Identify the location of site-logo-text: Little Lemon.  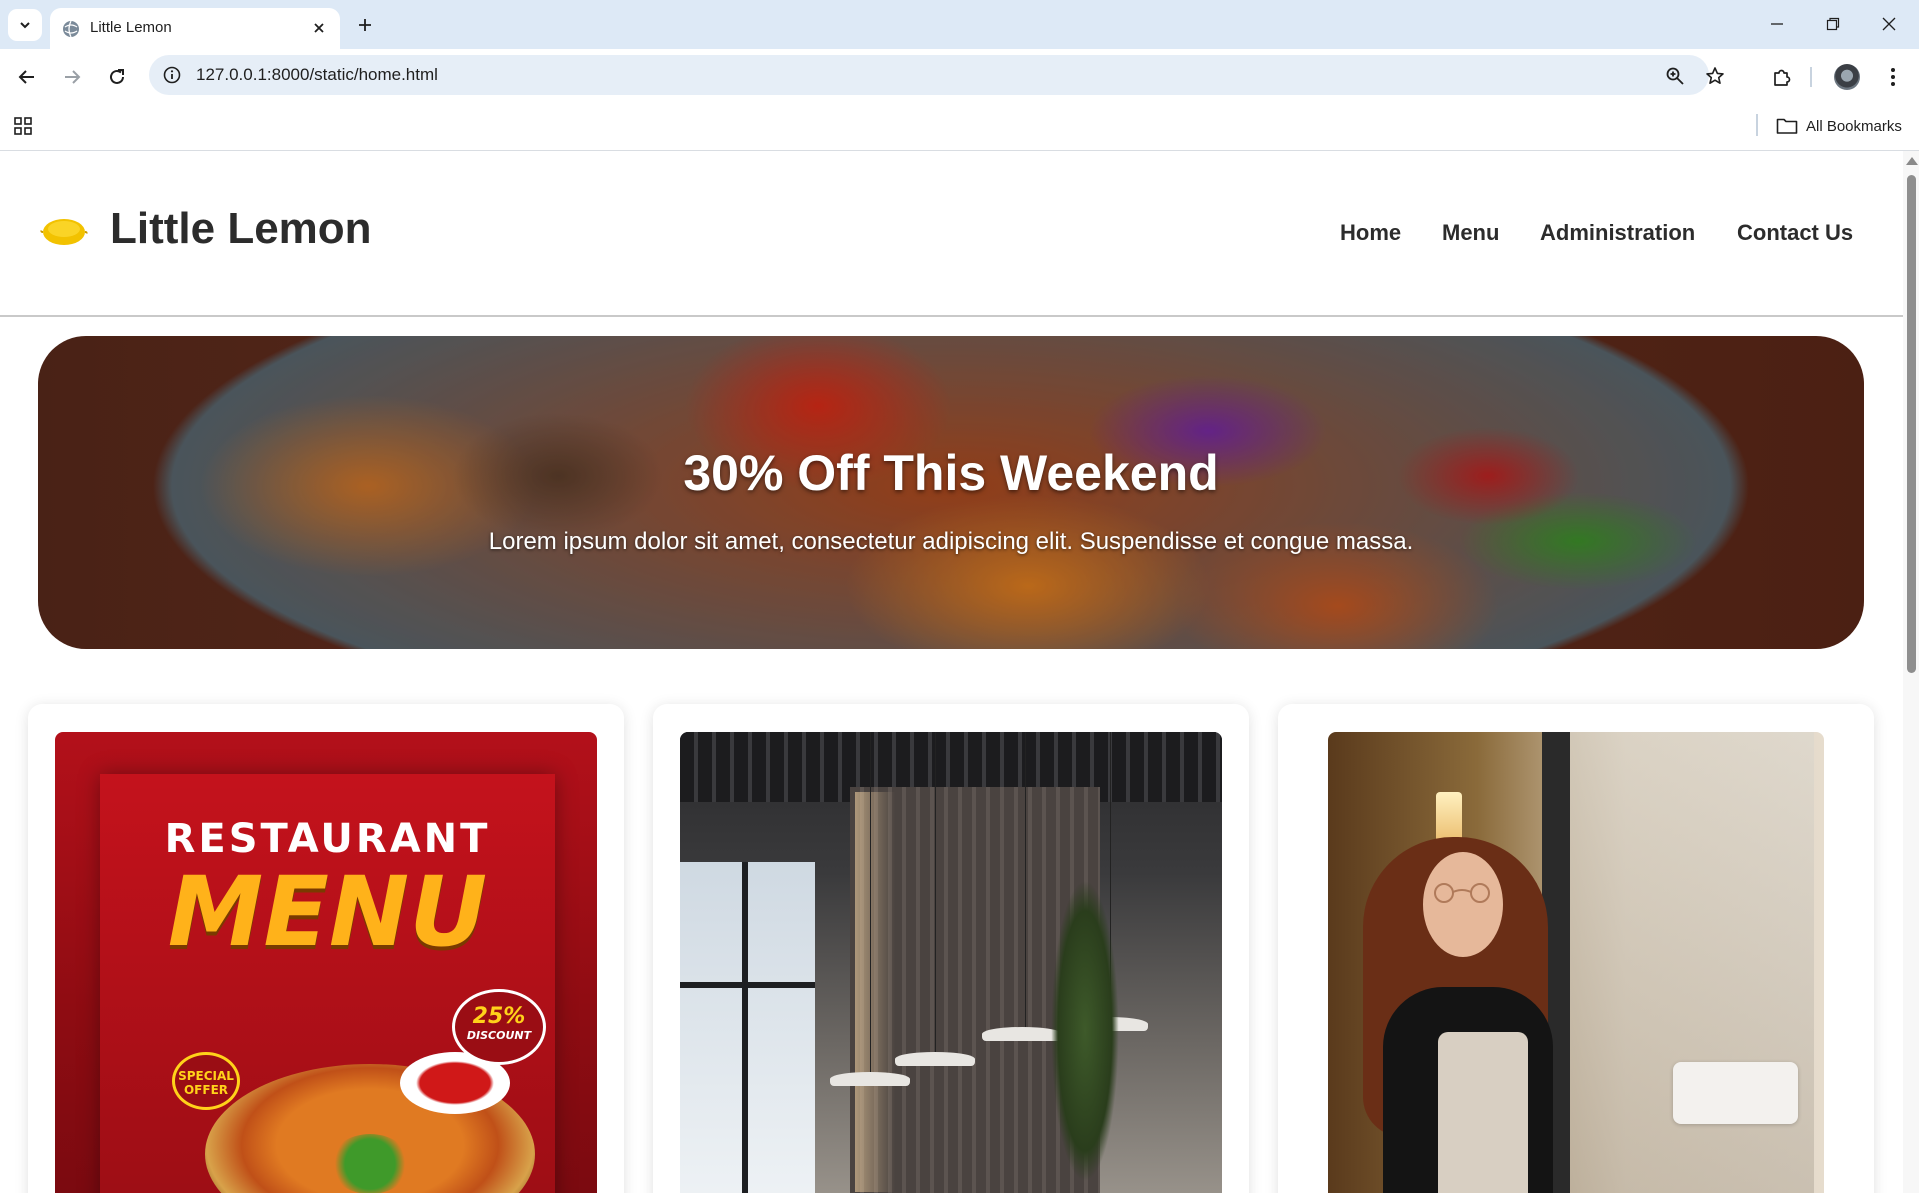
(241, 229).